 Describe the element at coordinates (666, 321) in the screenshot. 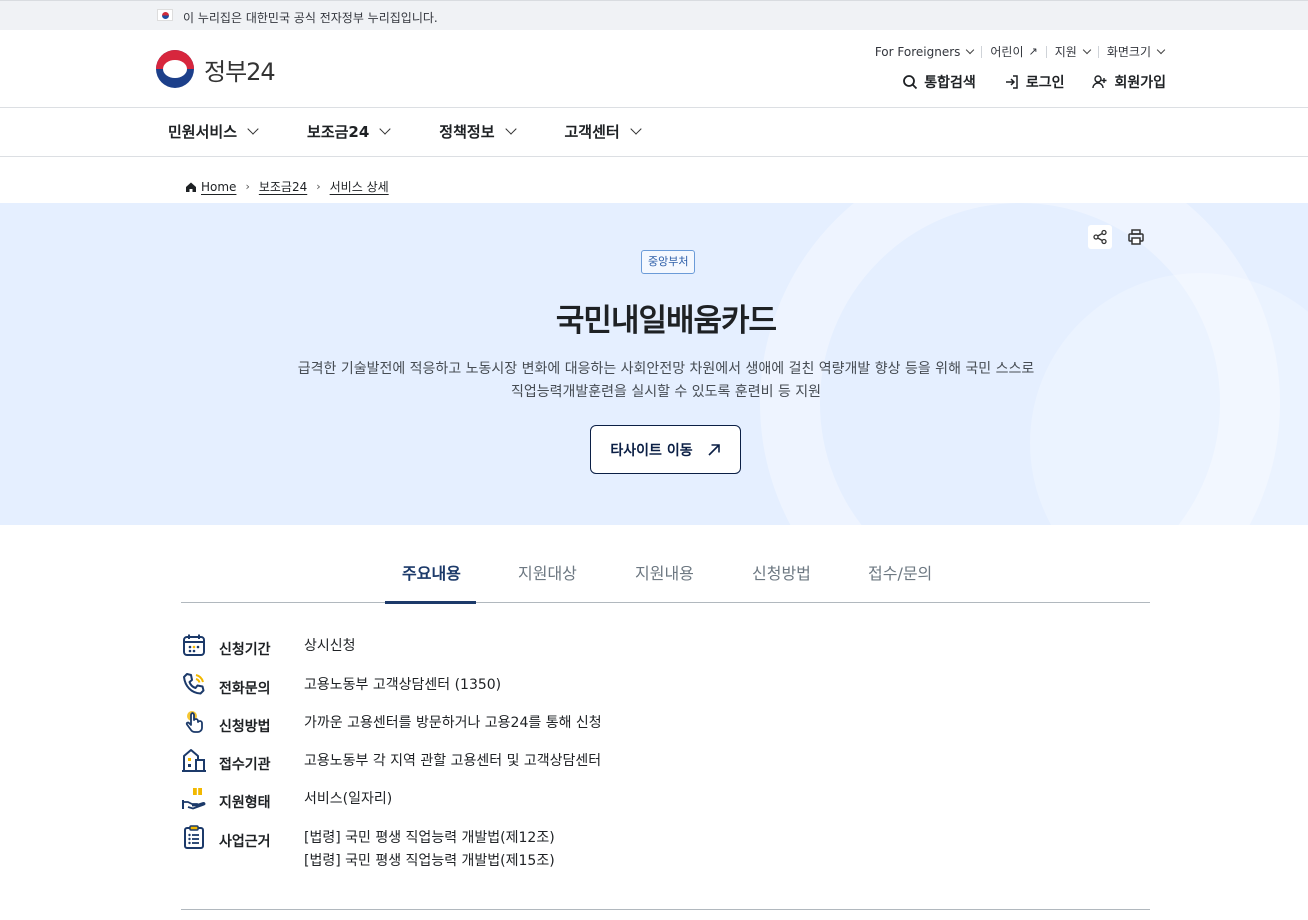

I see `page-title: 국민내일배움카드` at that location.